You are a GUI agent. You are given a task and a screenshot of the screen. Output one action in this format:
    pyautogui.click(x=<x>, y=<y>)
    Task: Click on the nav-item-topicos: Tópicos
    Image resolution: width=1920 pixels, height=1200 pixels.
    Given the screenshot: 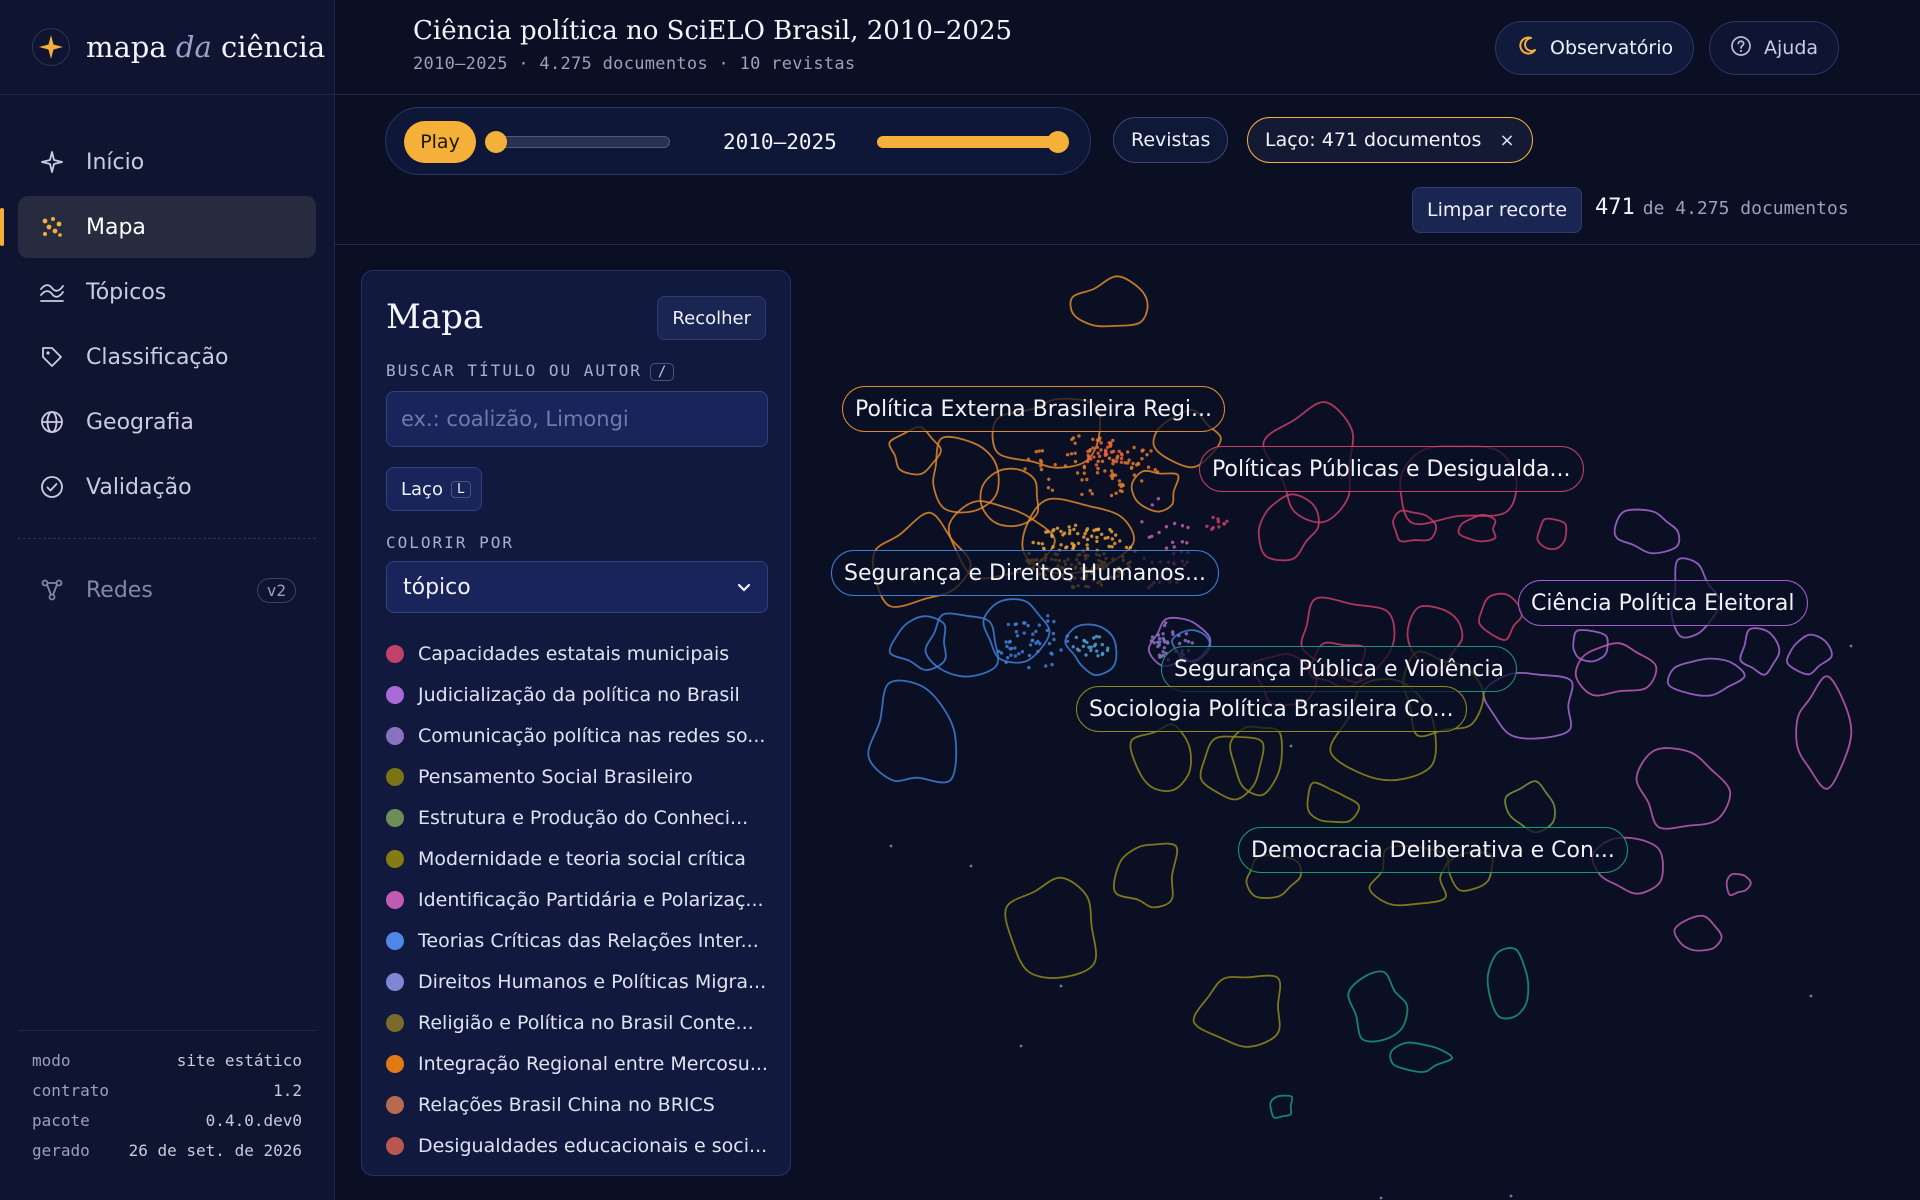 What is the action you would take?
    pyautogui.click(x=167, y=292)
    